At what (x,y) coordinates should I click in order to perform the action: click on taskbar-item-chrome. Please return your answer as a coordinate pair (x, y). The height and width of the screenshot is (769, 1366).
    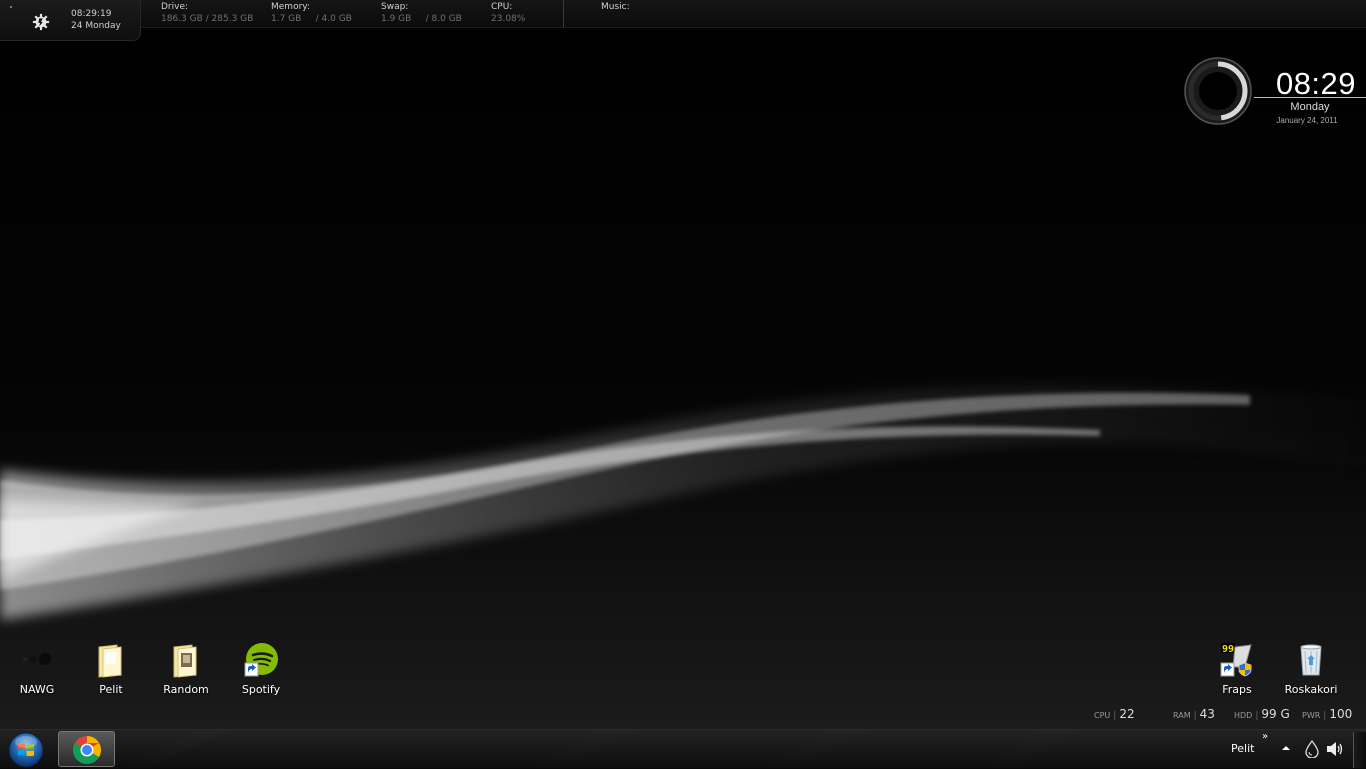
    Looking at the image, I should click on (86, 749).